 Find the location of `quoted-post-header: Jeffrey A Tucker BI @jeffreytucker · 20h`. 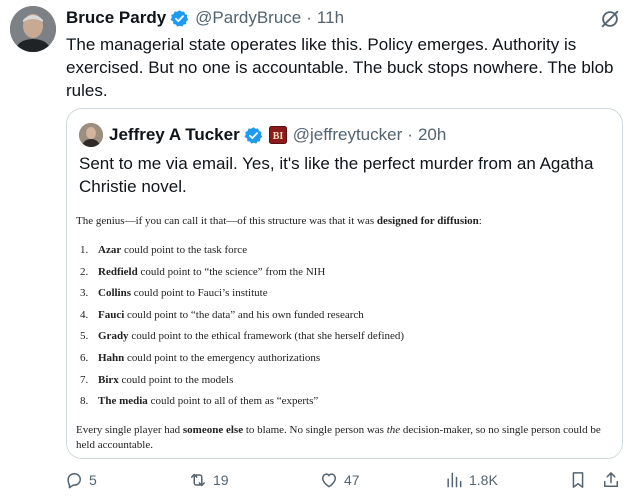

quoted-post-header: Jeffrey A Tucker BI @jeffreytucker · 20h is located at coordinates (262, 135).